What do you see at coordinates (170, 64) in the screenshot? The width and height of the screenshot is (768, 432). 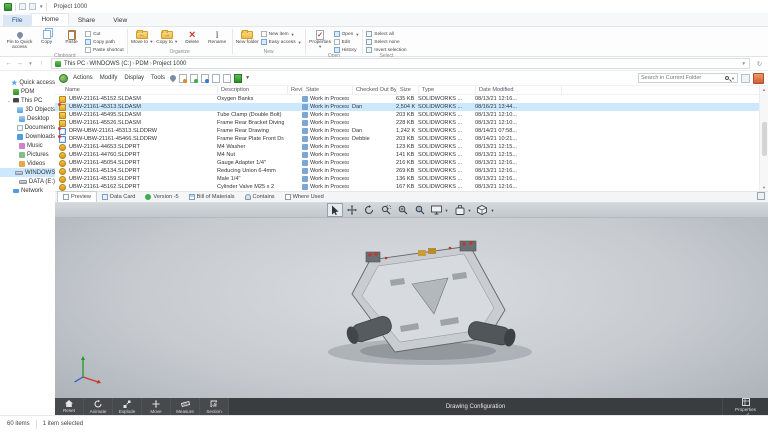 I see `breadcrumb-segment: Project 1000` at bounding box center [170, 64].